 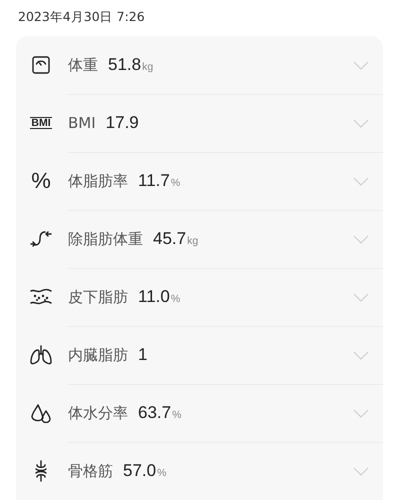 I want to click on metric-value: 17.9, so click(x=122, y=123).